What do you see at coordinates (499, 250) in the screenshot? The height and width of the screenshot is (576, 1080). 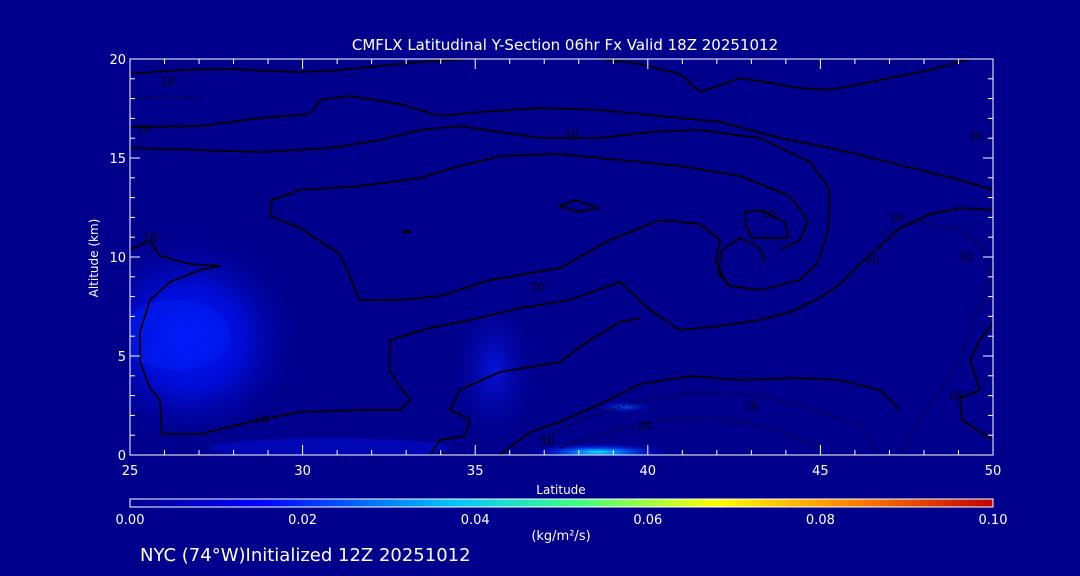 I see `contour-inner-loop` at bounding box center [499, 250].